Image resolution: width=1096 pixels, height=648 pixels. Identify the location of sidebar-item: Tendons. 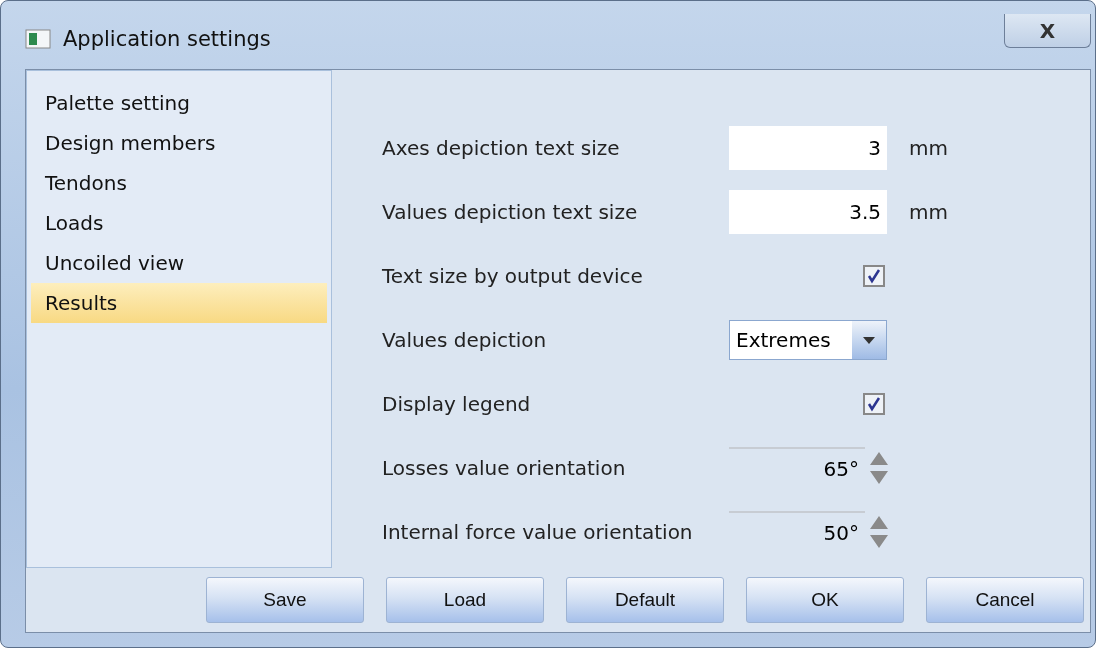
(179, 183).